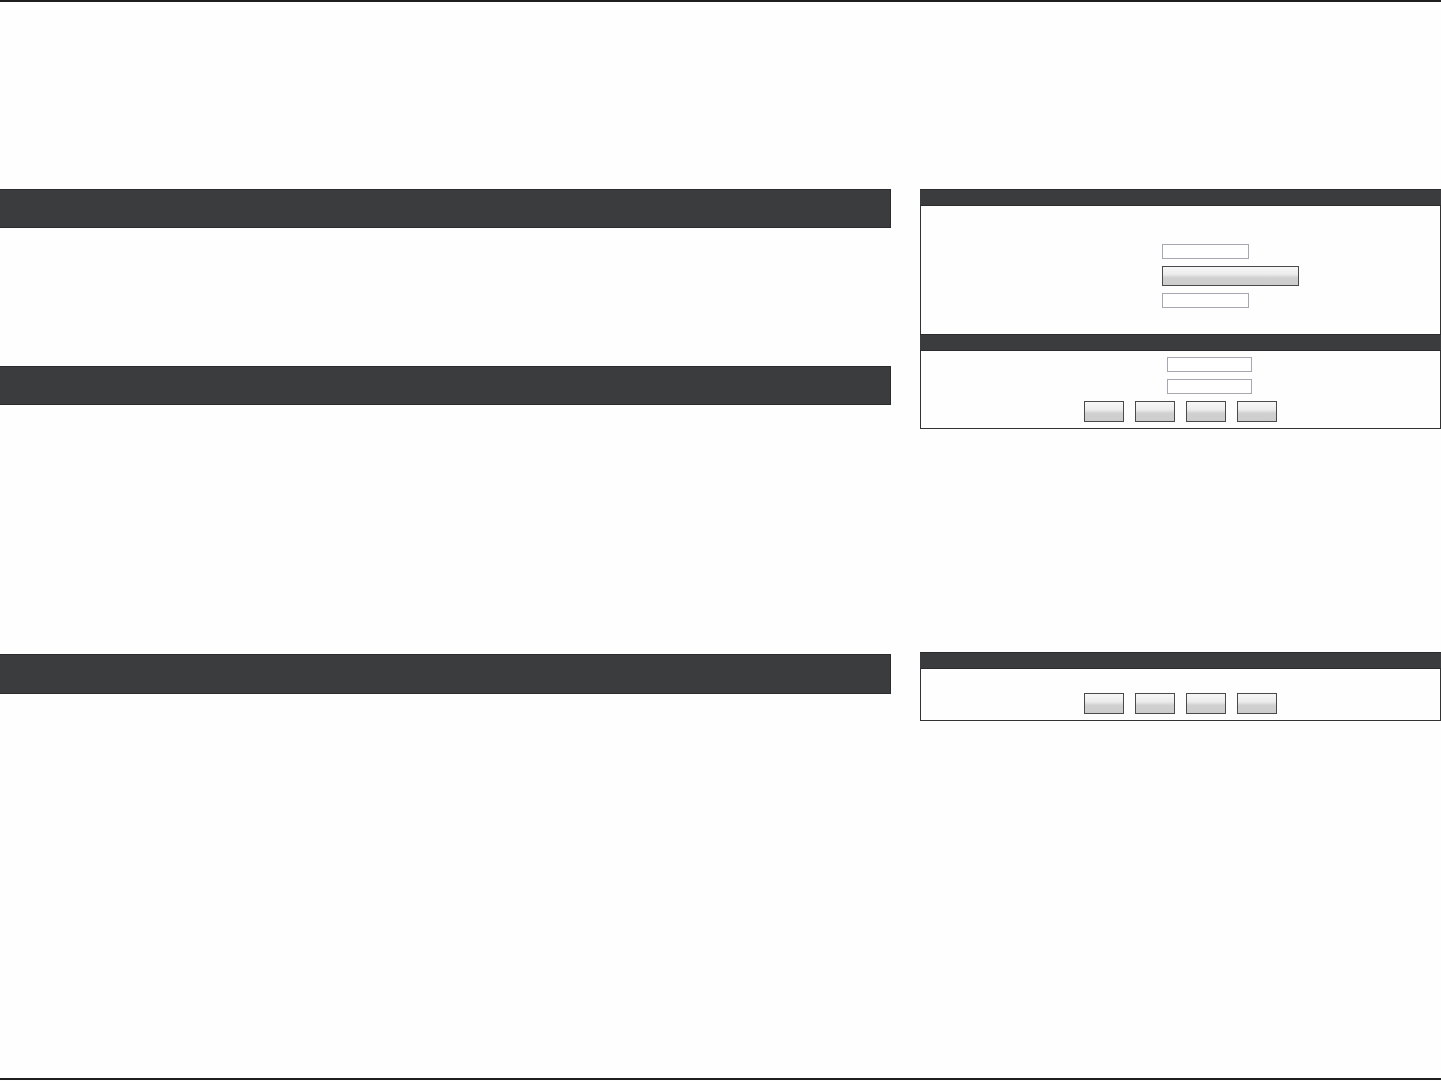 The height and width of the screenshot is (1081, 1441). I want to click on wide-button, so click(1230, 276).